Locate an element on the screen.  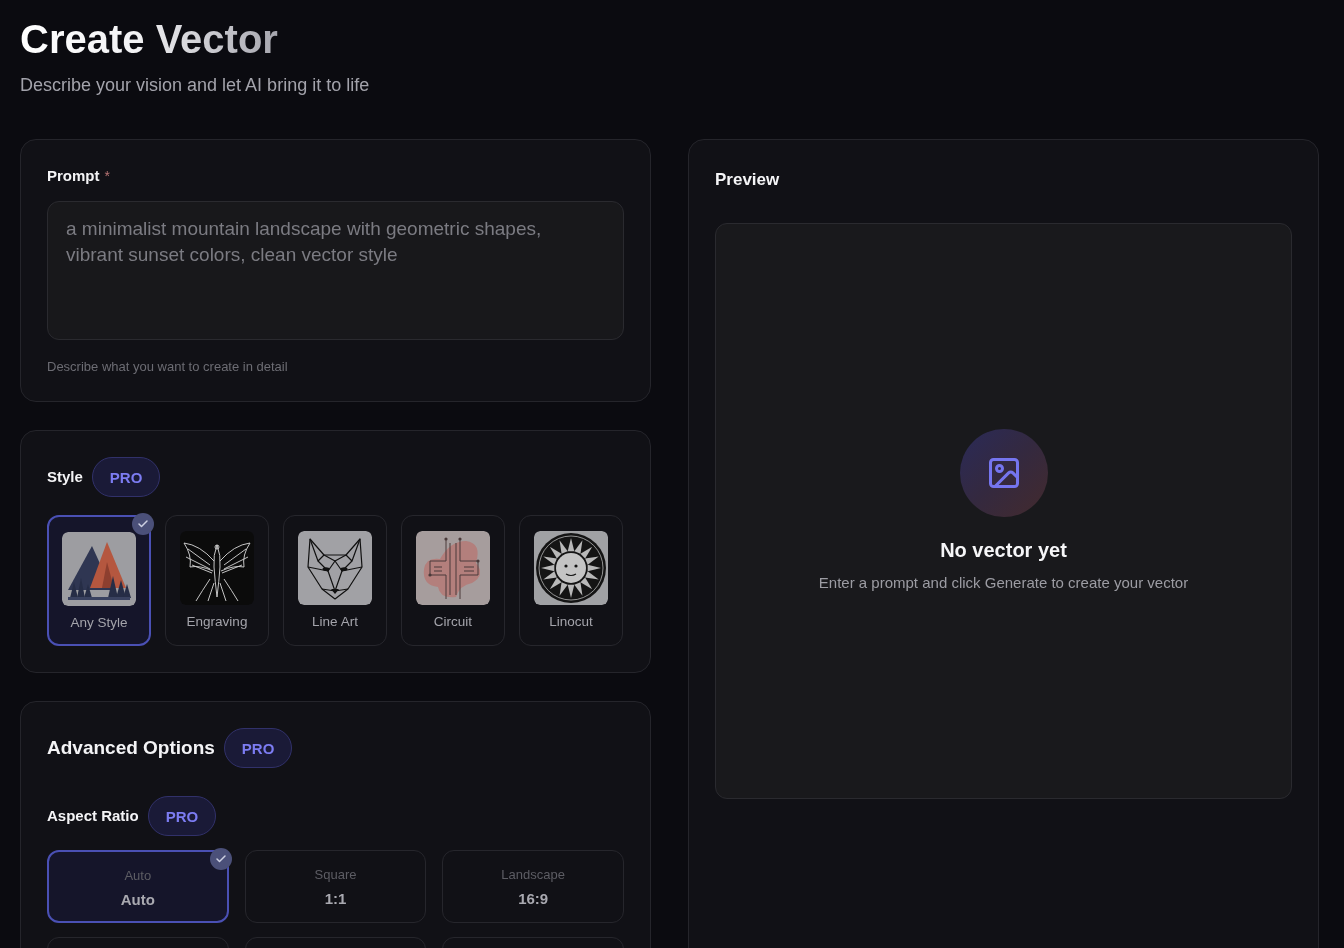
style-option: Circuit is located at coordinates (453, 580).